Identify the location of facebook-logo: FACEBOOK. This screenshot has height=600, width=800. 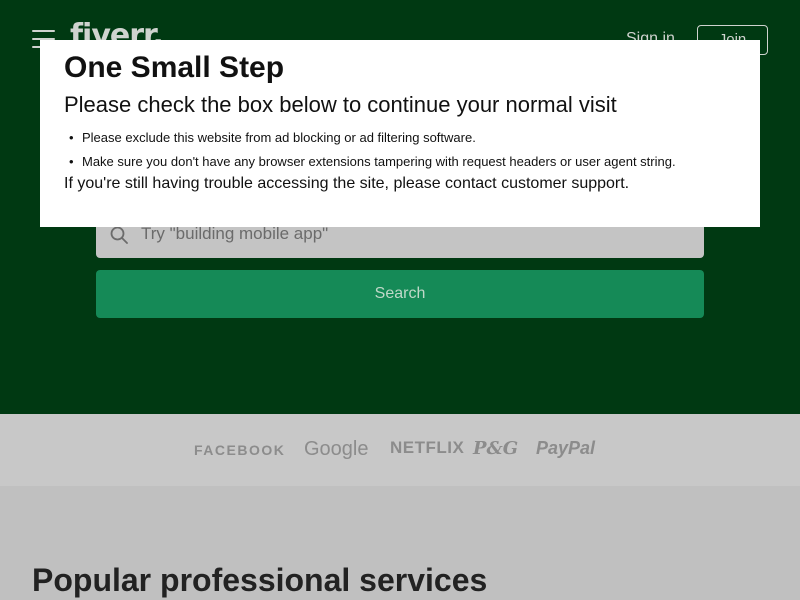
(240, 450).